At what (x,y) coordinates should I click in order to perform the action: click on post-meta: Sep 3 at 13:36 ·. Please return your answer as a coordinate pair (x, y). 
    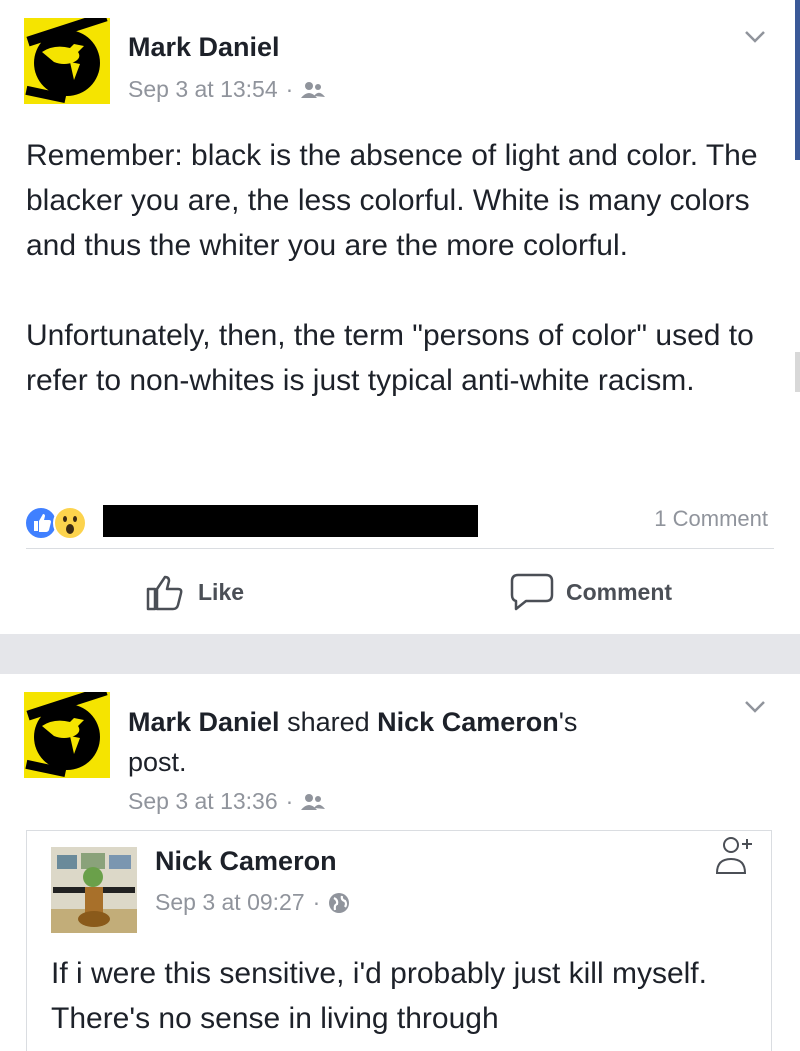
    Looking at the image, I should click on (227, 801).